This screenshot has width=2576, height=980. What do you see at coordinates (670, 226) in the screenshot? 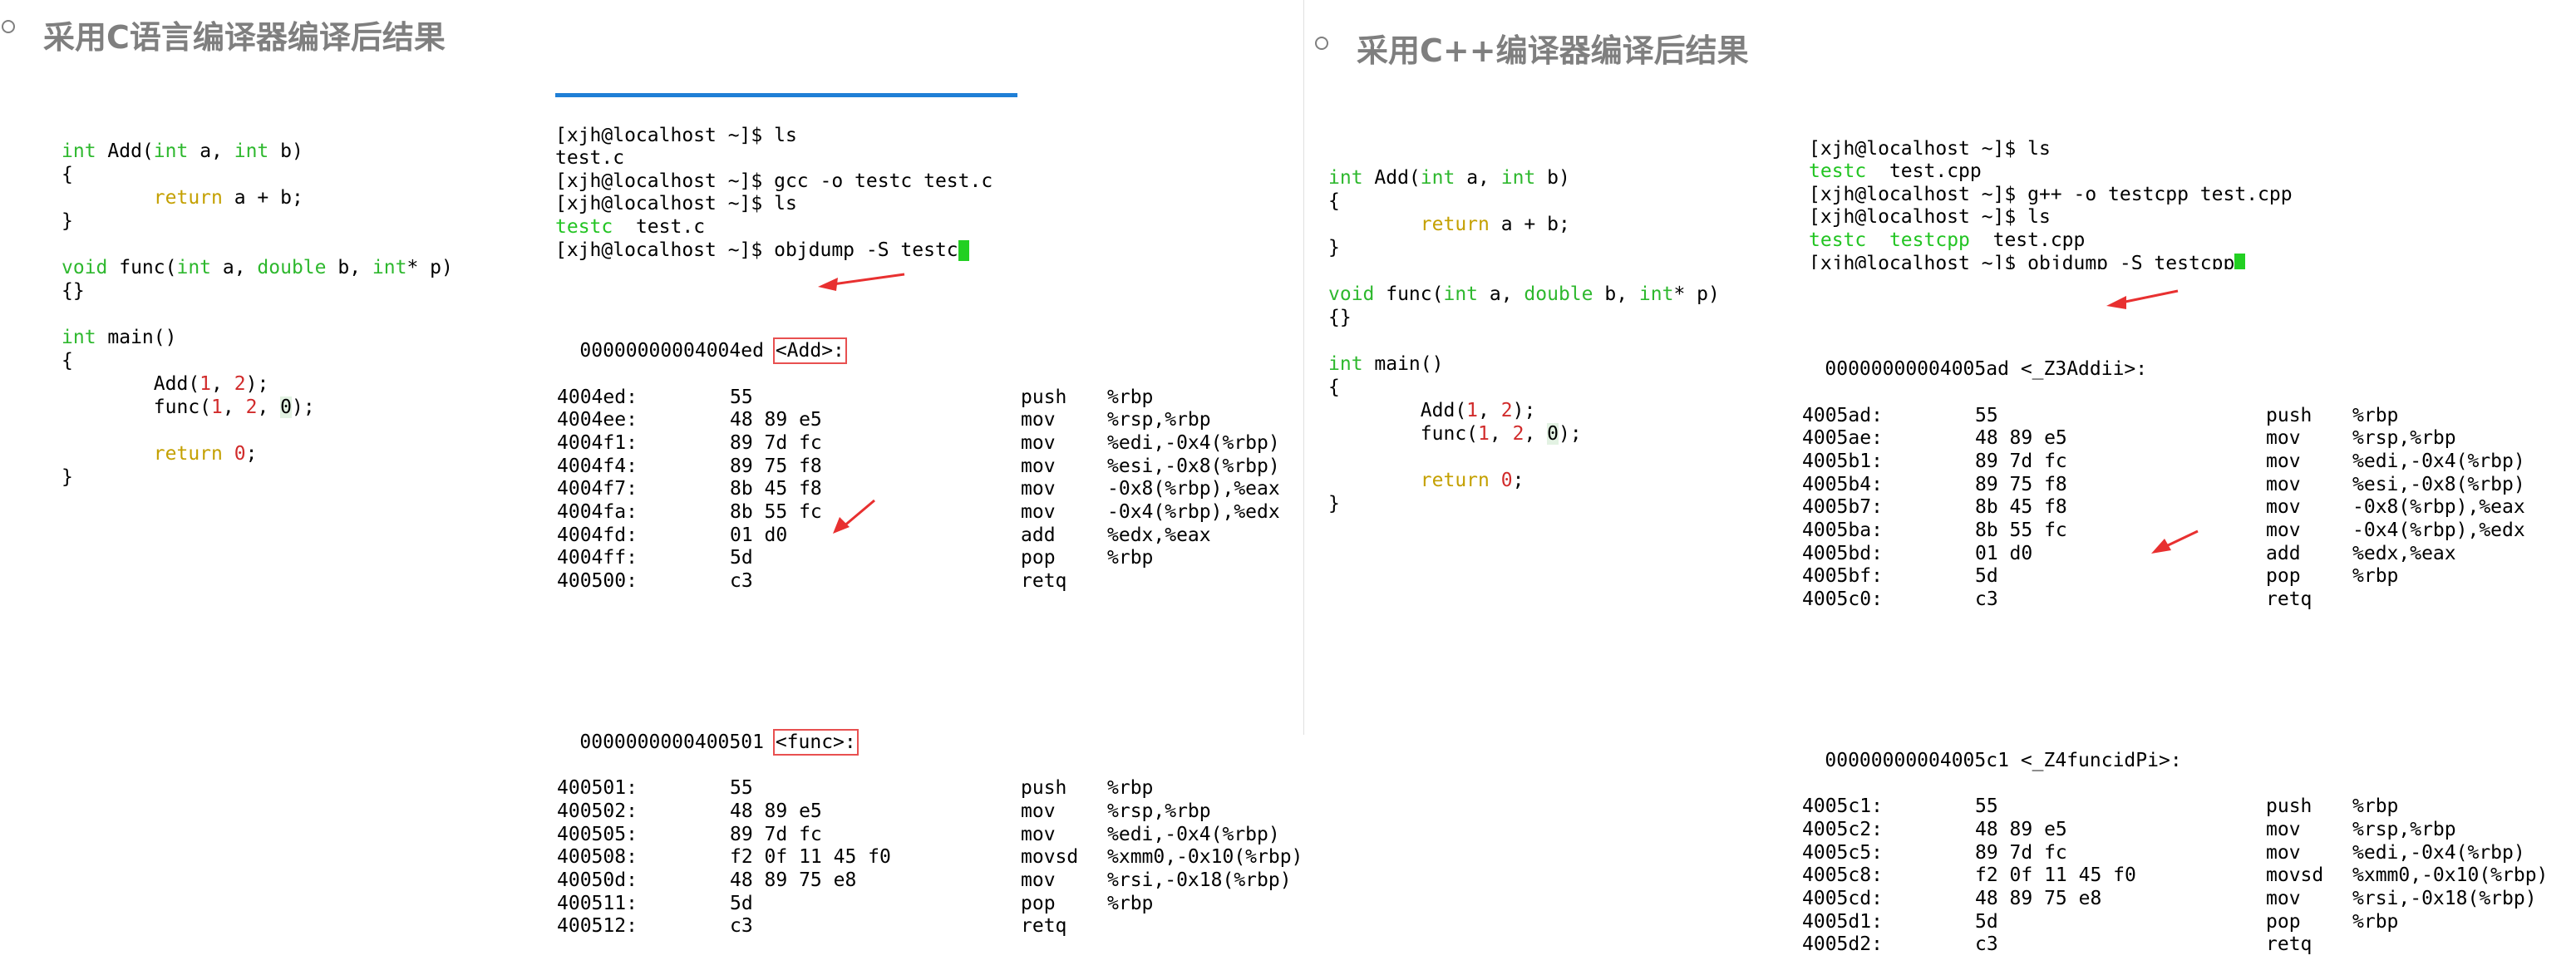
I see `src-file: test.c` at bounding box center [670, 226].